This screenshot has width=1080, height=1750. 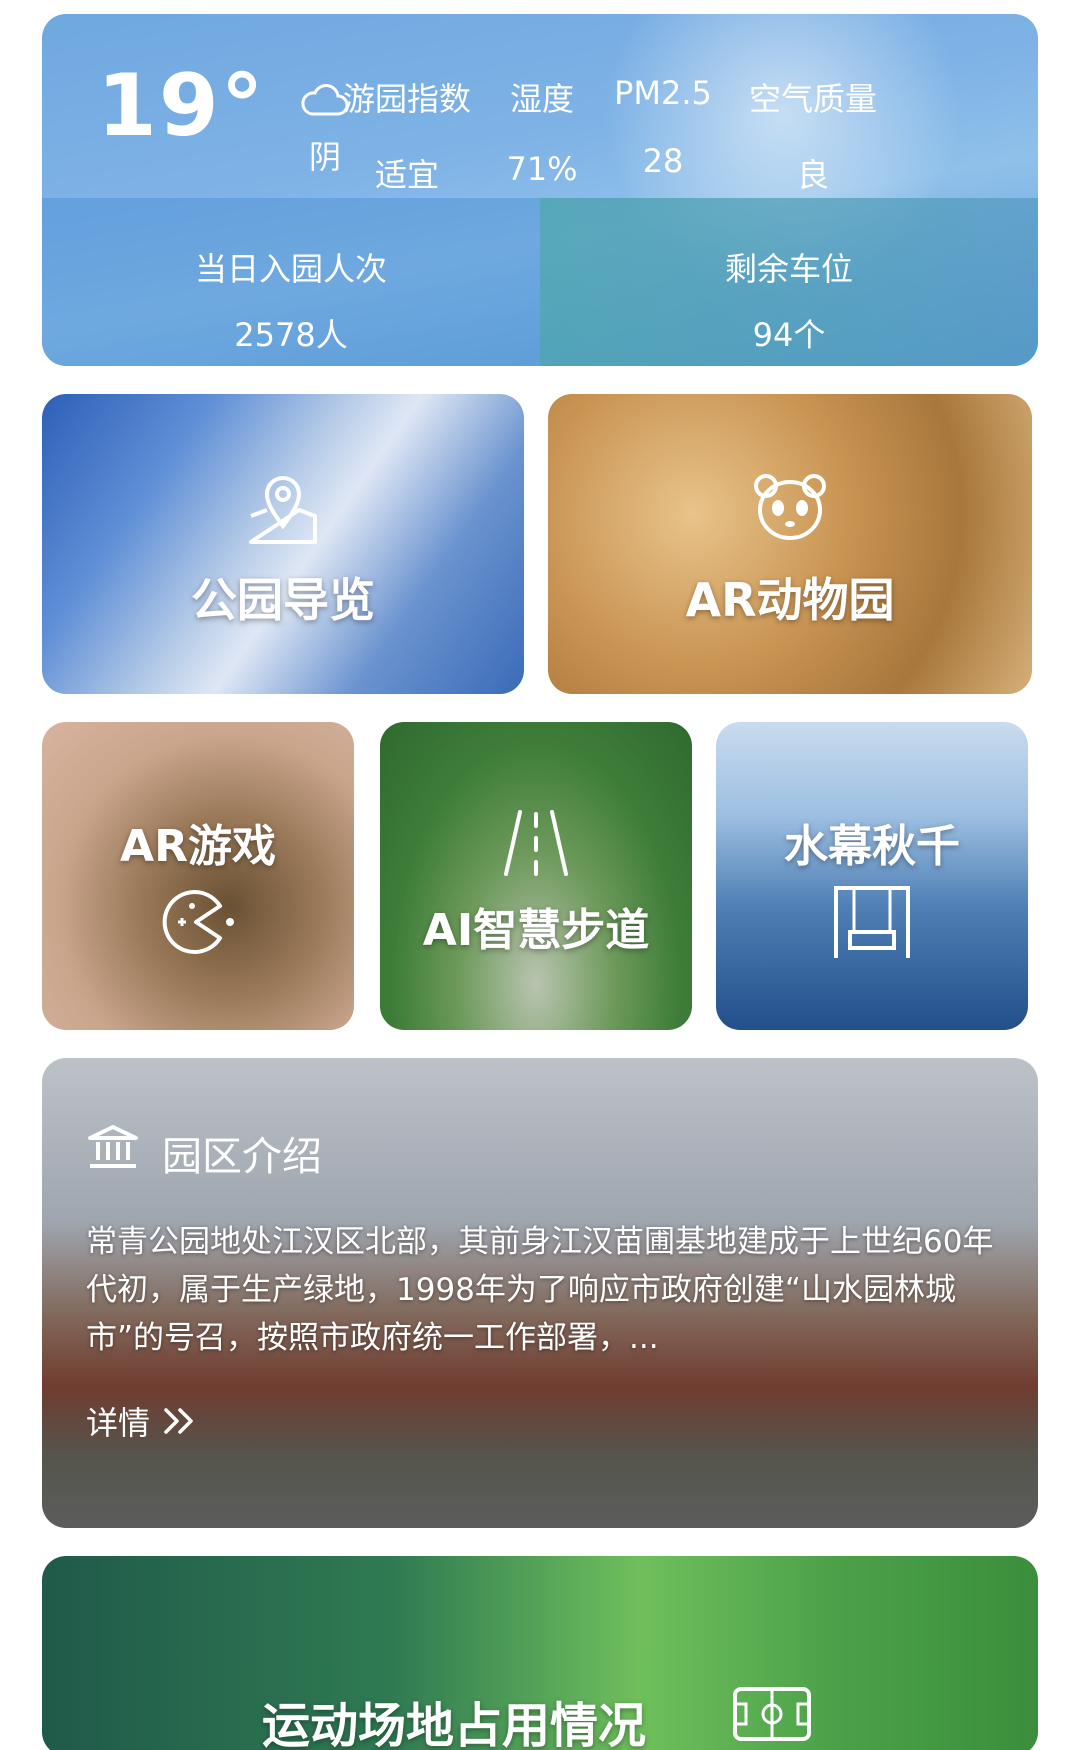 I want to click on metric-value: 适宜, so click(x=406, y=175).